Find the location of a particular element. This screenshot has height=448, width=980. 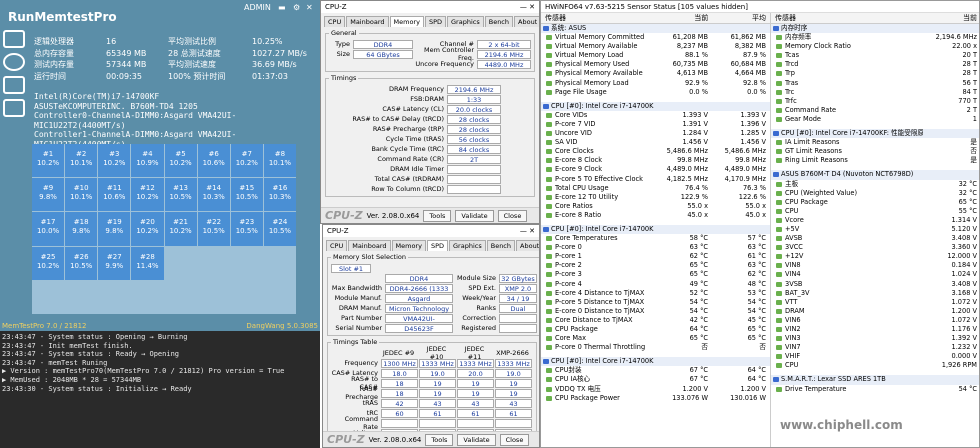

sensor-row: CPU 55 °C is located at coordinates (875, 211).